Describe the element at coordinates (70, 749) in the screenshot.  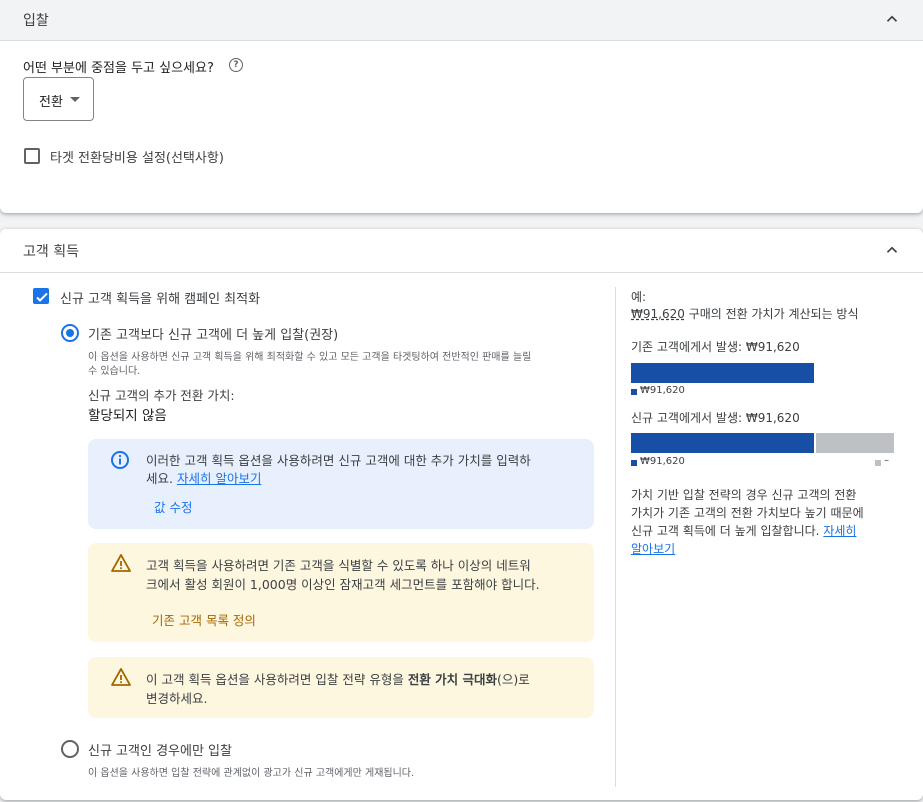
I see `new-only-radio` at that location.